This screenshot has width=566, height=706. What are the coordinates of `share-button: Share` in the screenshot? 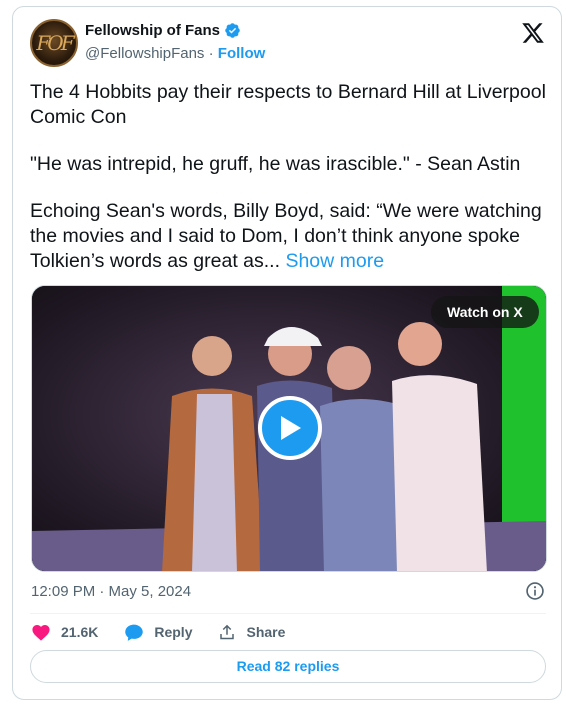 It's located at (251, 632).